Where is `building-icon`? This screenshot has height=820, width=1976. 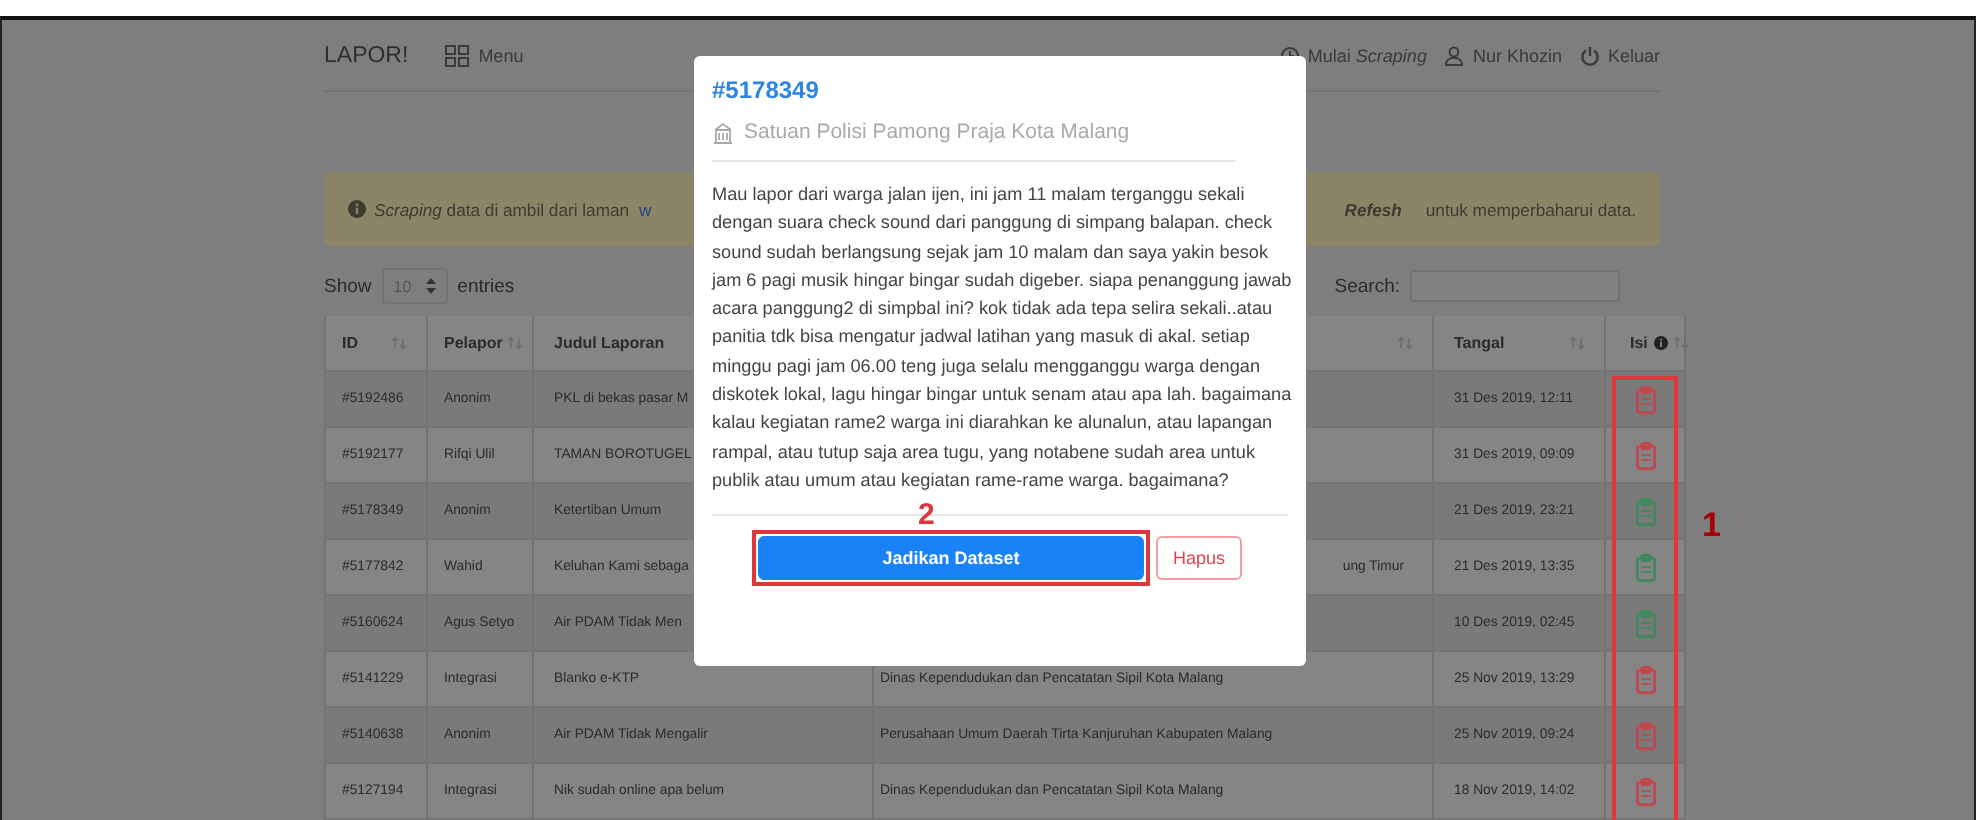
building-icon is located at coordinates (723, 132).